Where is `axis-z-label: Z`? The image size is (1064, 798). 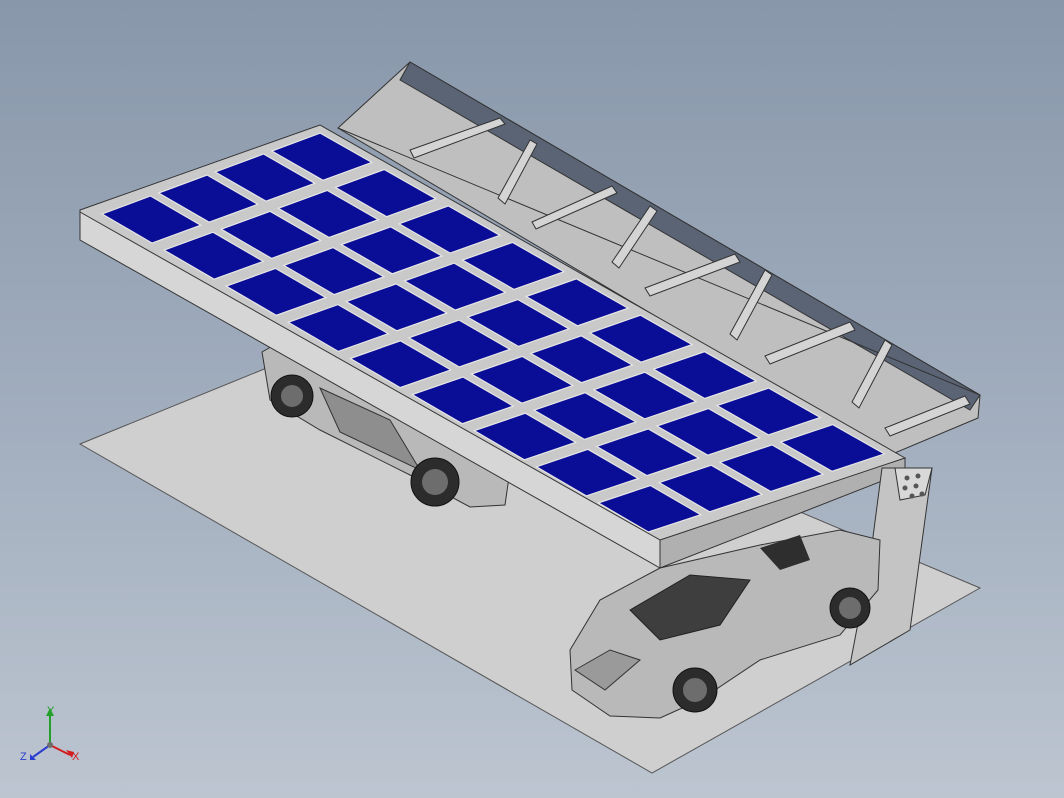
axis-z-label: Z is located at coordinates (23, 757).